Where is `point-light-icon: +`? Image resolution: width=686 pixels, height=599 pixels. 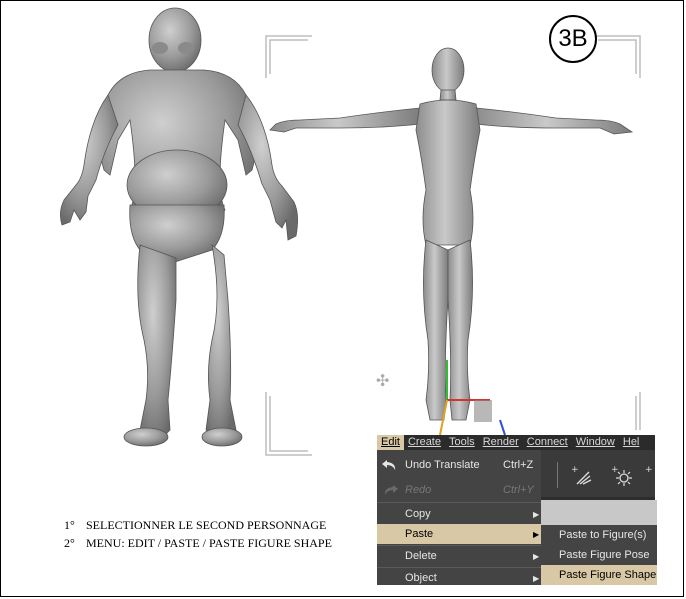
point-light-icon: + is located at coordinates (622, 475).